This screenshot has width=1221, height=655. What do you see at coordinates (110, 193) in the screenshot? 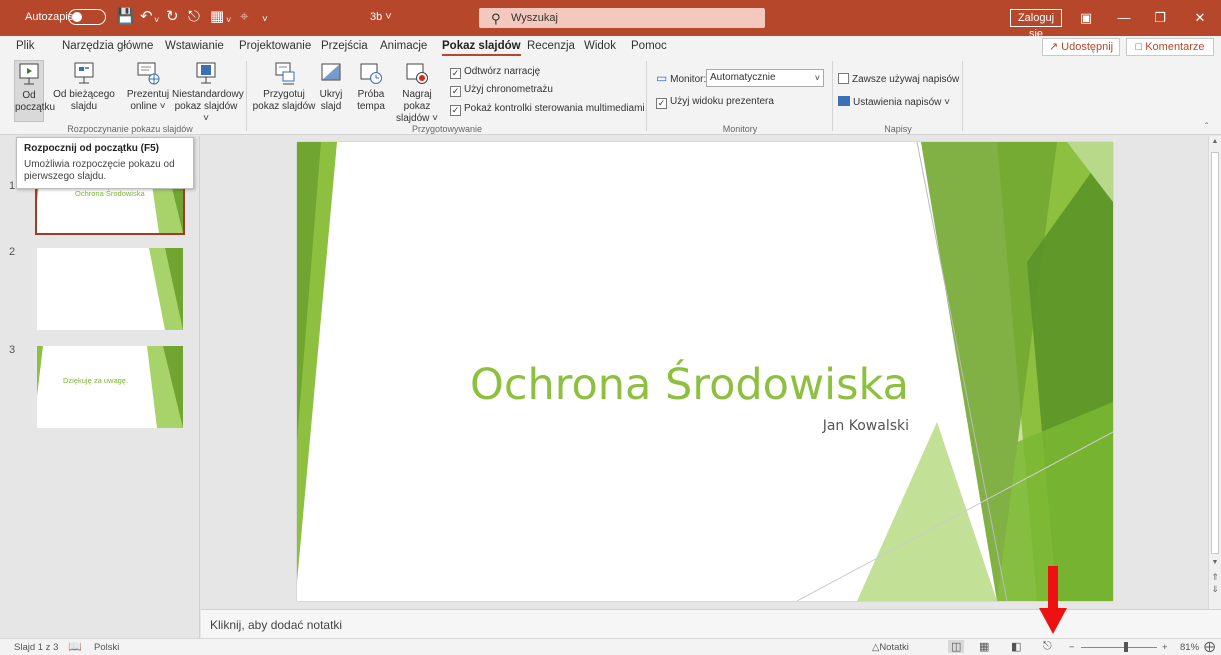
I see `thumbnail-title: Ochrona Środowiska` at bounding box center [110, 193].